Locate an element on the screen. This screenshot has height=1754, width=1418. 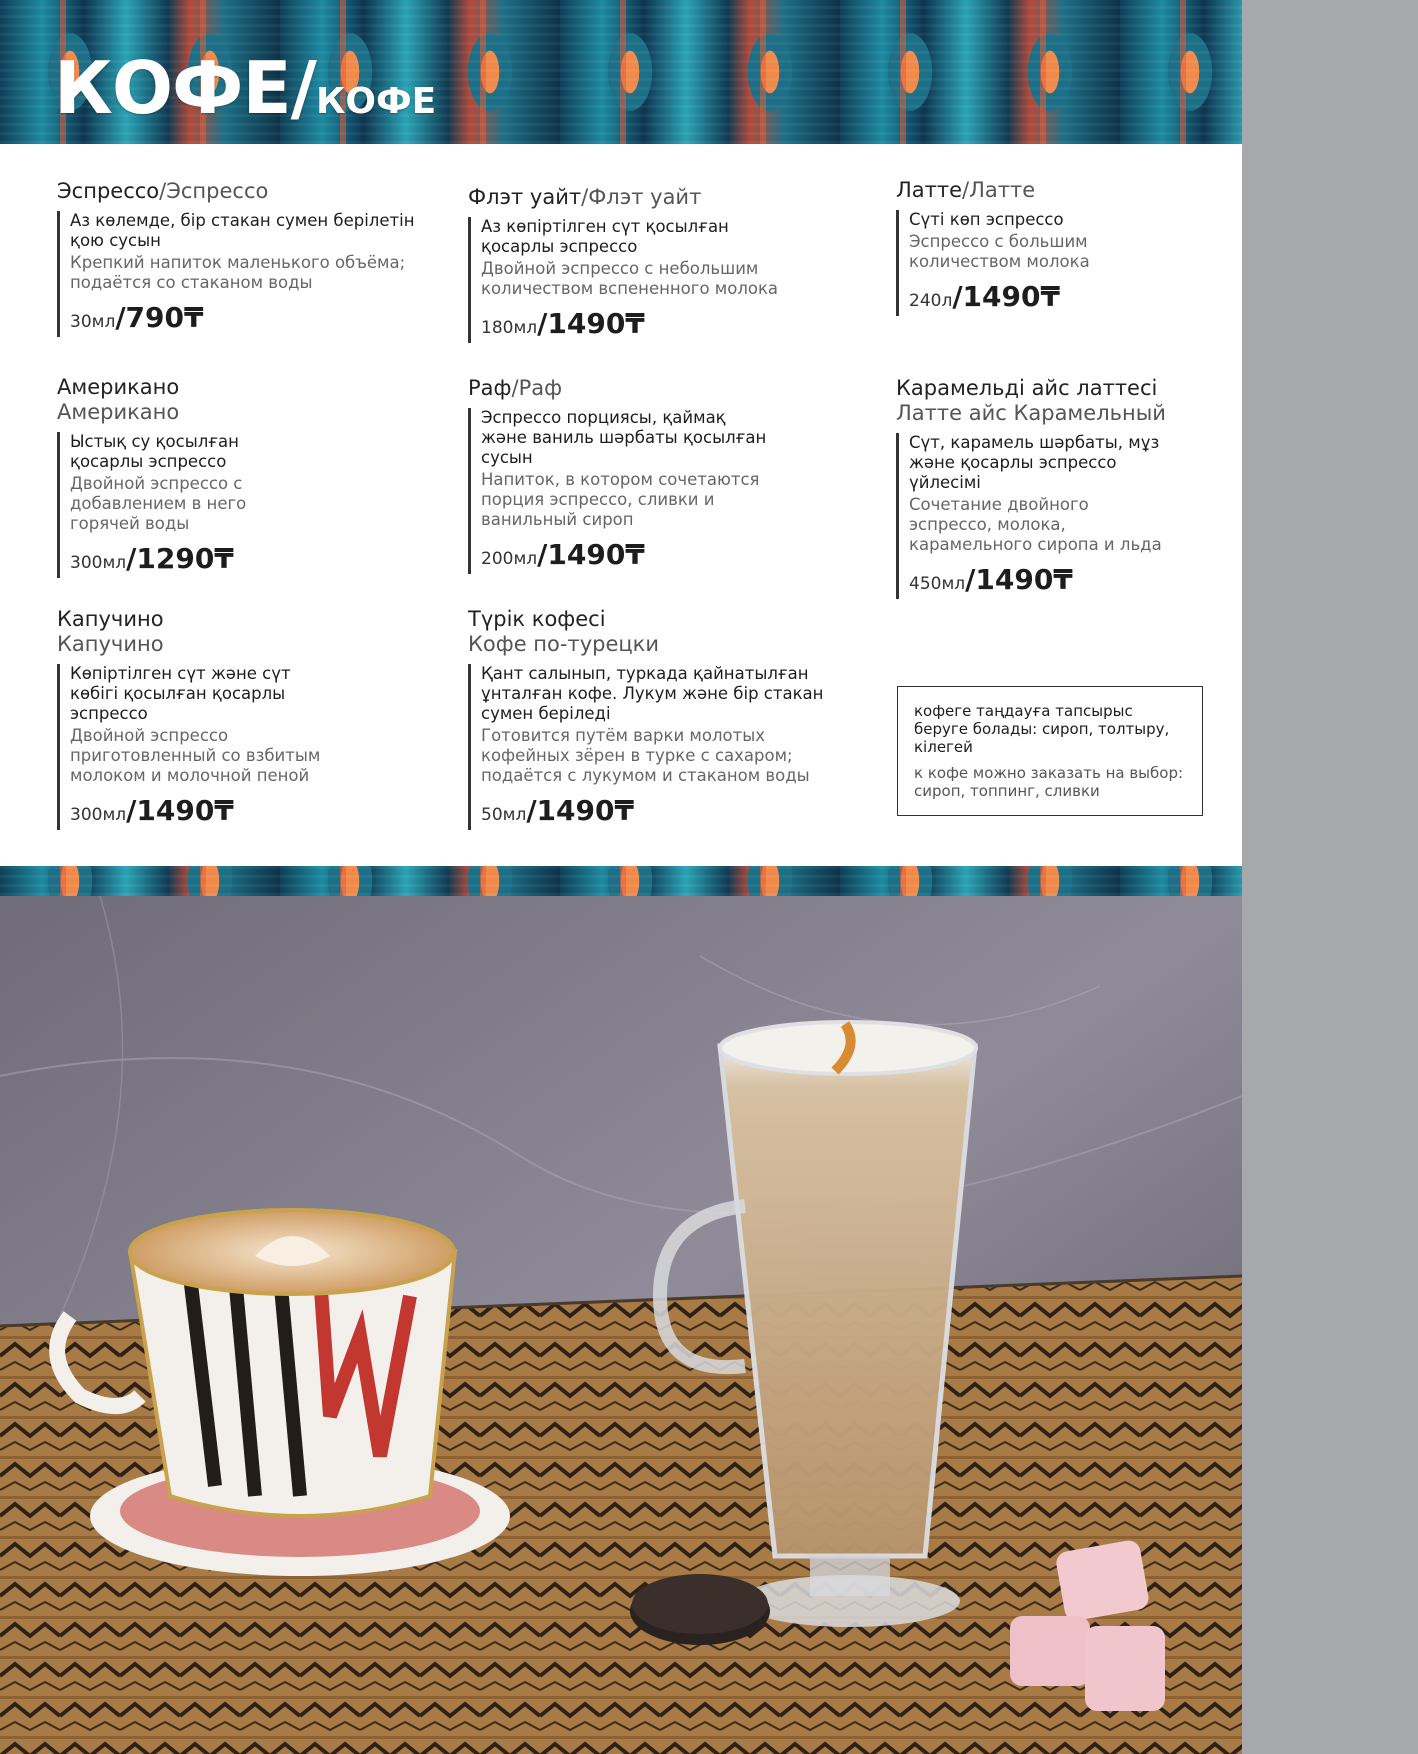
item-price-row: 300мл/1290₸ is located at coordinates (163, 560).